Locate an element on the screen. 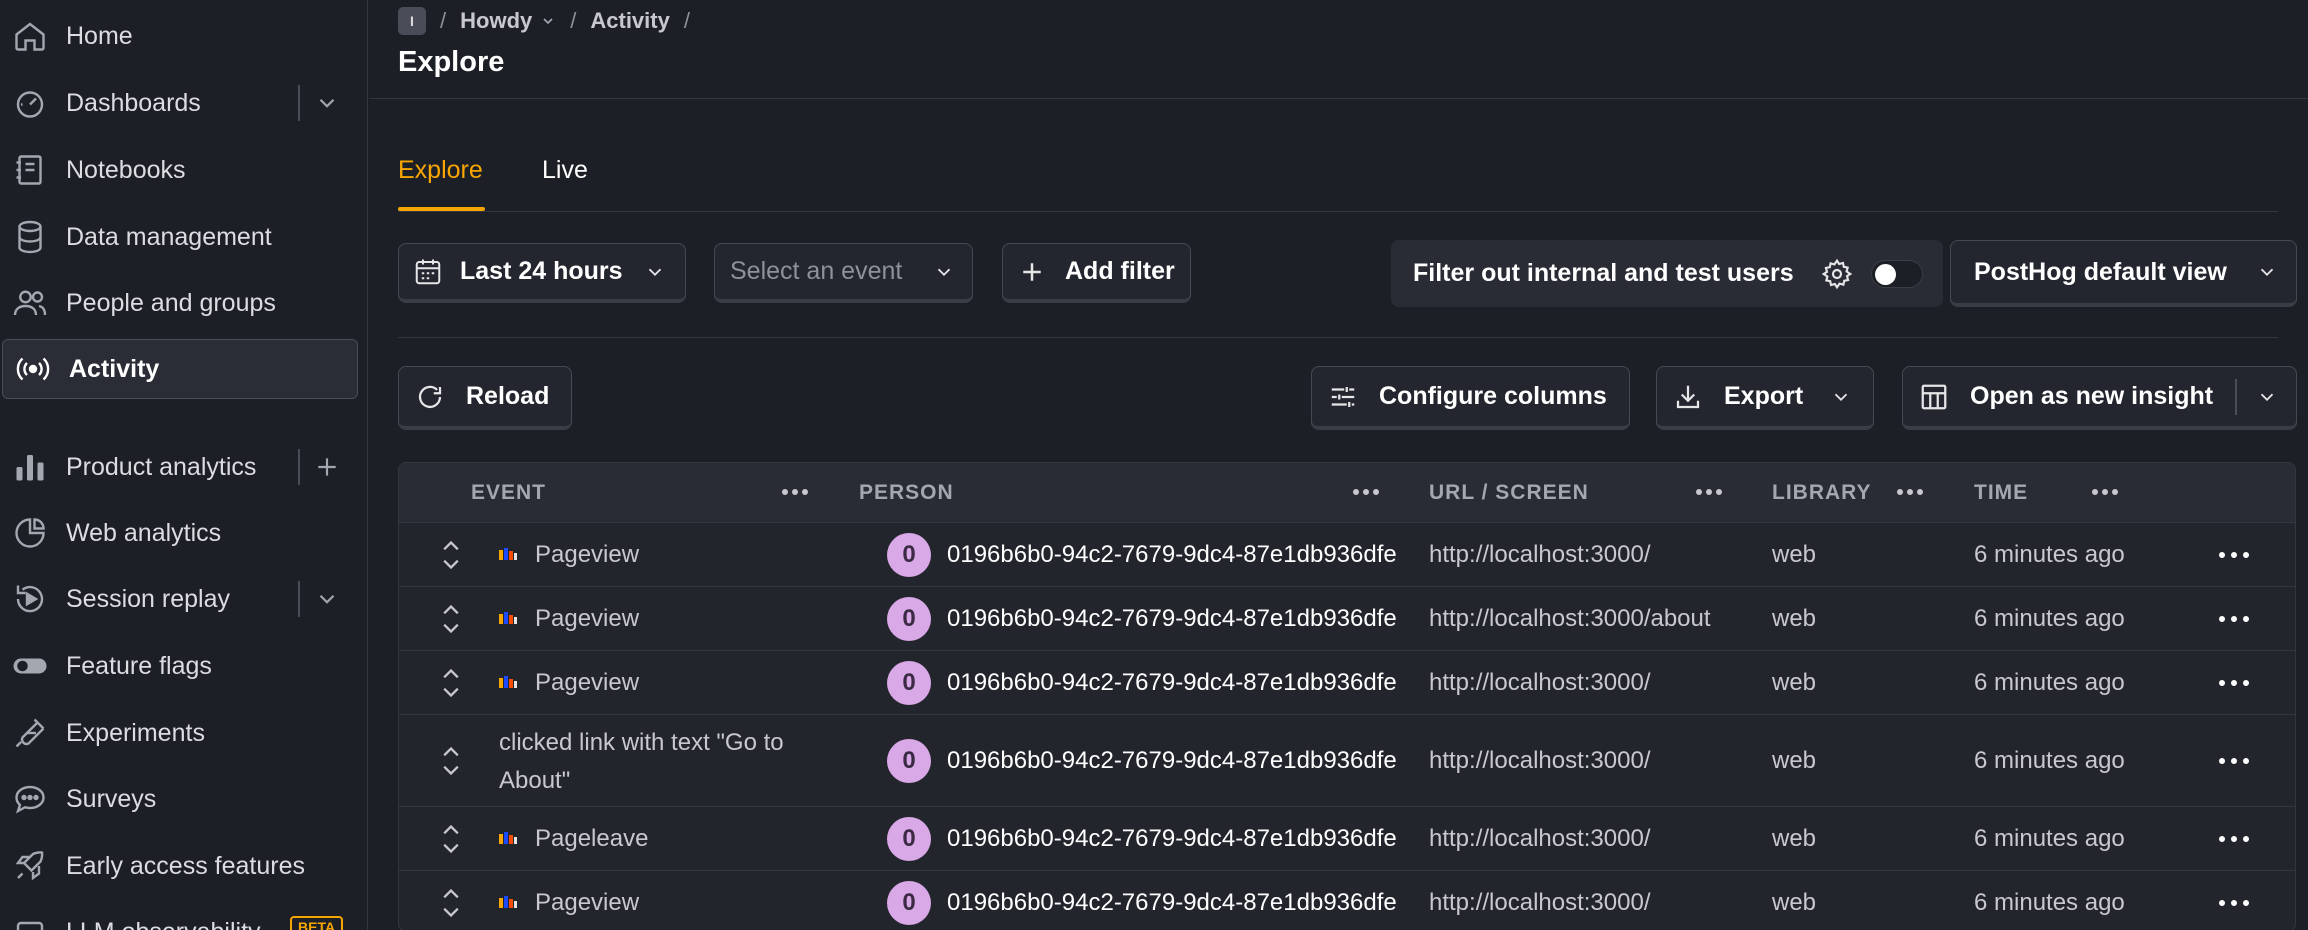 The image size is (2308, 930). reload-button: Reload is located at coordinates (485, 398).